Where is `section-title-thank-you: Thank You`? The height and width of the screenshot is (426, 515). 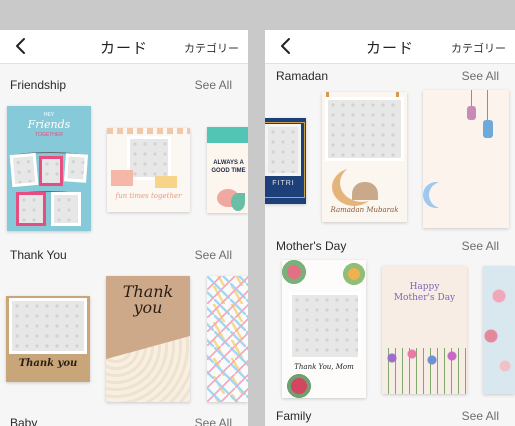 section-title-thank-you: Thank You is located at coordinates (38, 255).